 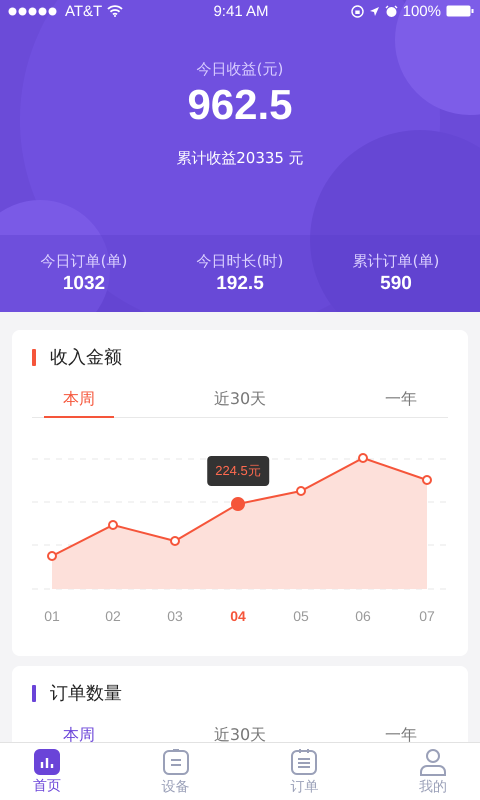 I want to click on axis-label: 06, so click(x=363, y=616).